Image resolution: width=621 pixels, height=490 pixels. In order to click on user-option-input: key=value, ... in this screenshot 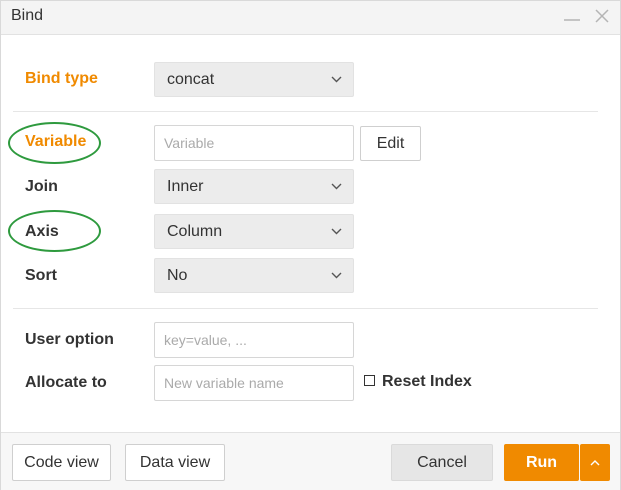, I will do `click(254, 340)`.